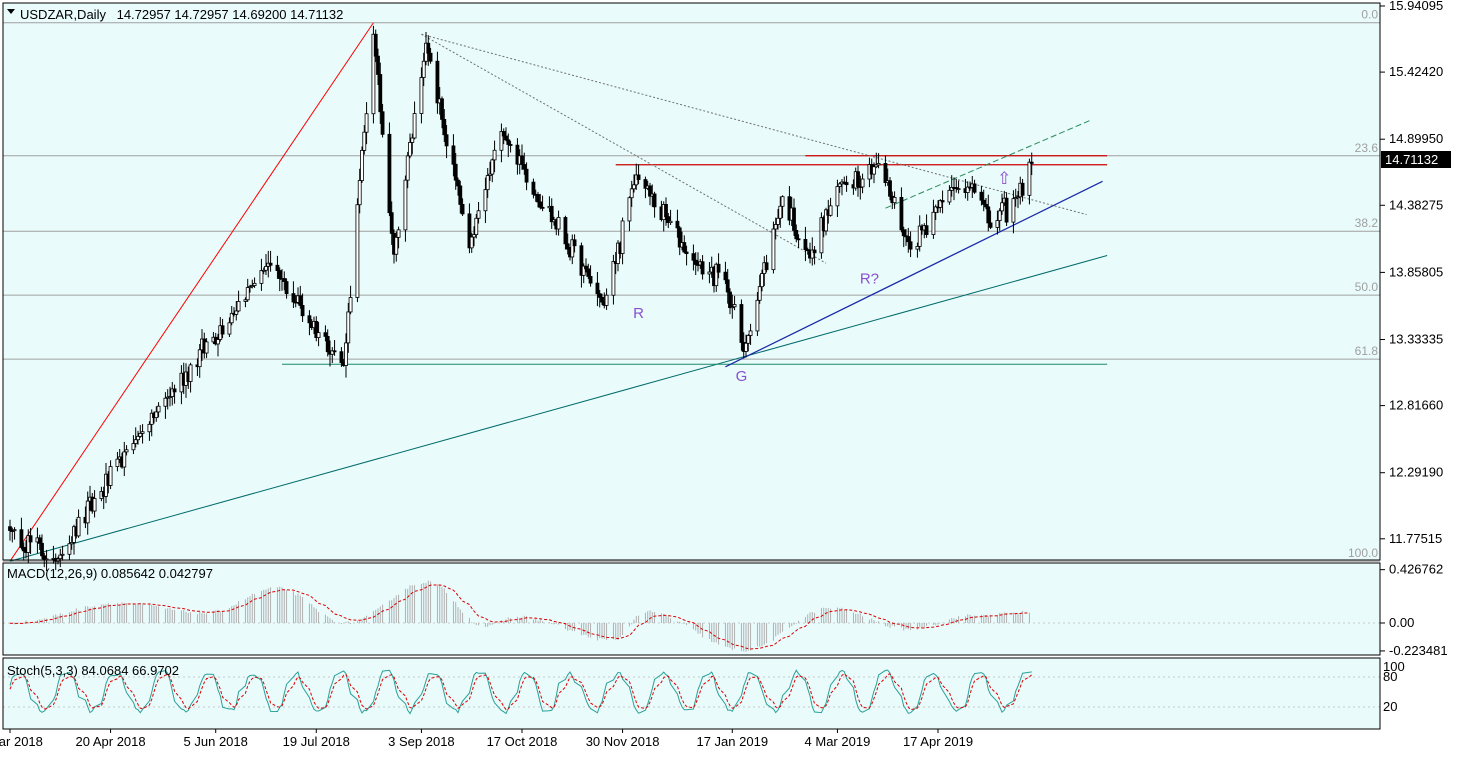 The width and height of the screenshot is (1460, 759). What do you see at coordinates (1367, 223) in the screenshot?
I see `fib-level-label: 38.2` at bounding box center [1367, 223].